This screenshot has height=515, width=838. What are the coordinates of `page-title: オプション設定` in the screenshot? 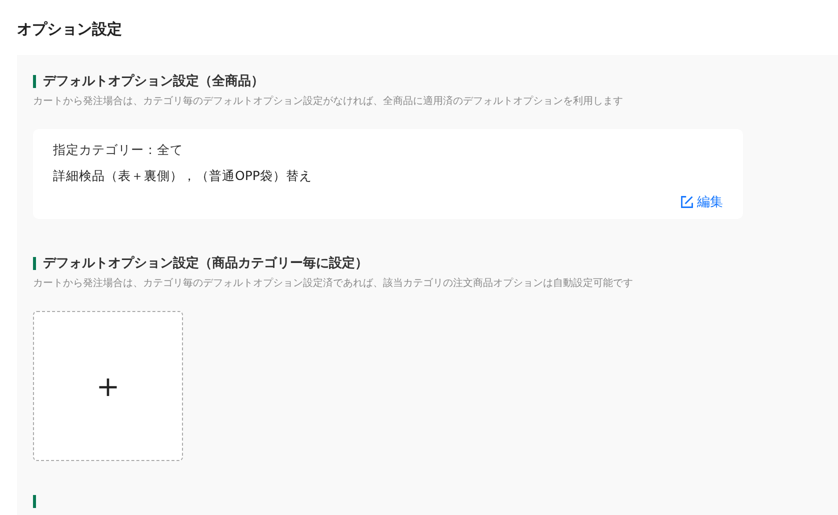 It's located at (70, 29).